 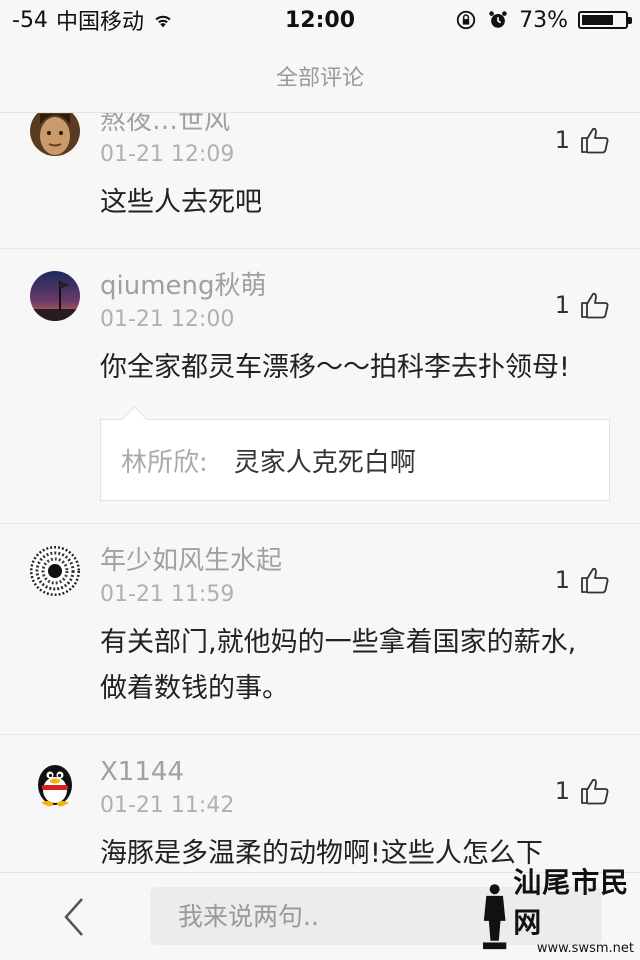 I want to click on comment-item: 熬夜…世风 01-21 12:09 这些人去死吧 1, so click(x=320, y=180).